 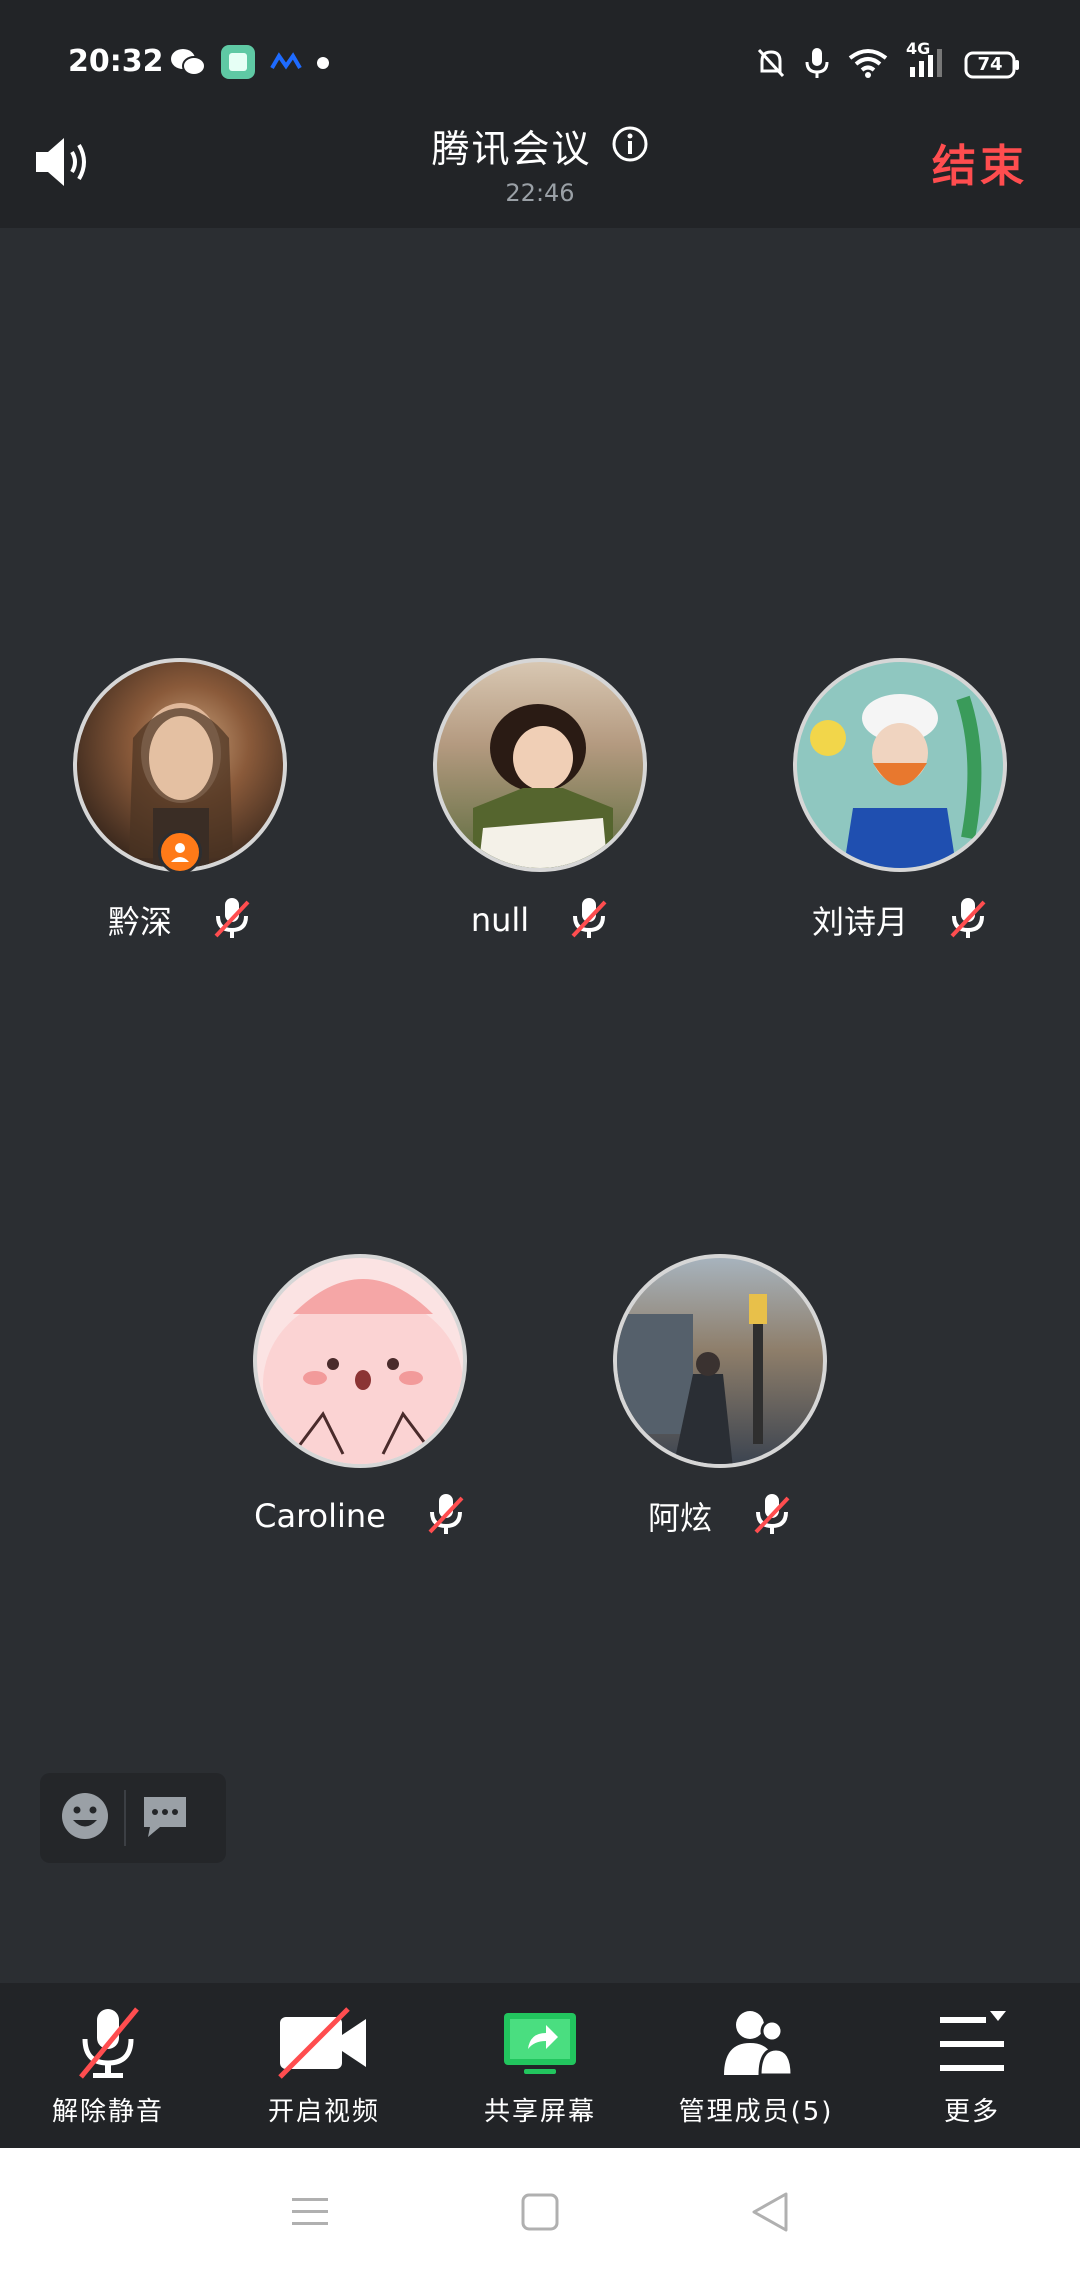 What do you see at coordinates (540, 2043) in the screenshot?
I see `share-screen-icon` at bounding box center [540, 2043].